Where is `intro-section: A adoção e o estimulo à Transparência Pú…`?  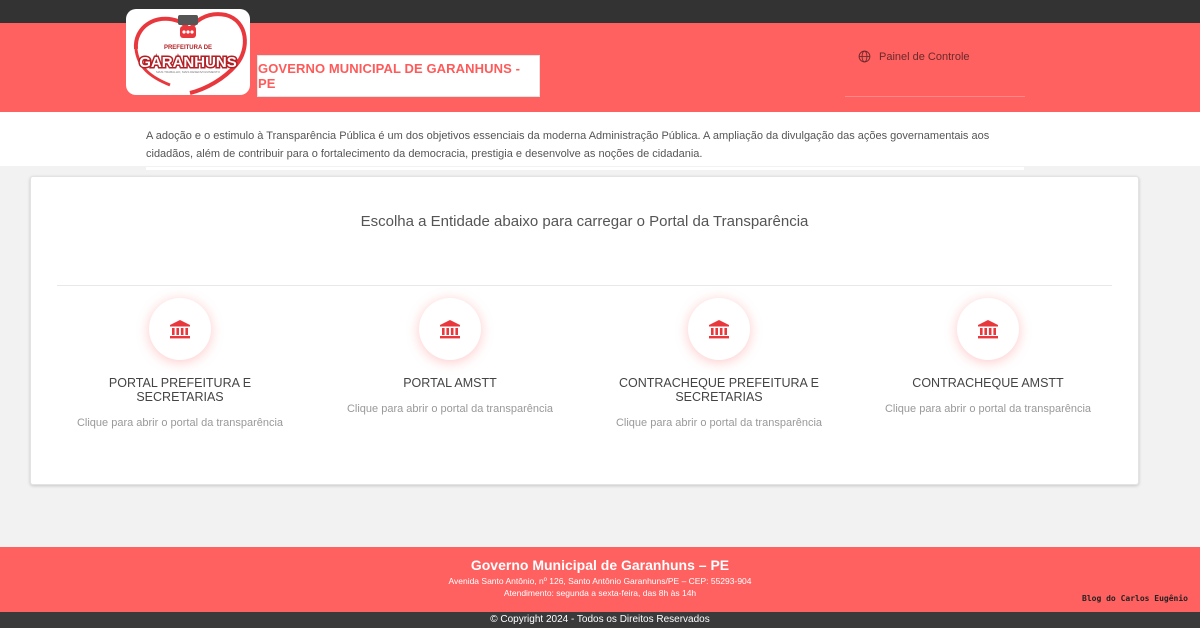
intro-section: A adoção e o estimulo à Transparência Pú… is located at coordinates (600, 139).